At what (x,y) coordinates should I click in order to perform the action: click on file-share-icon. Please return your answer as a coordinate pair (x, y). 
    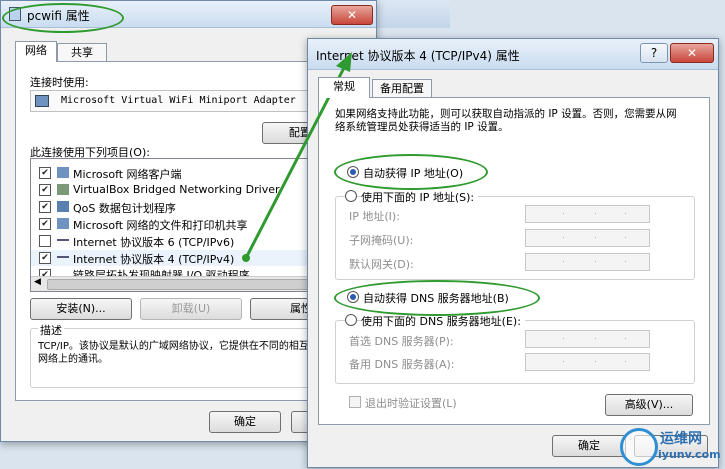
    Looking at the image, I should click on (63, 223).